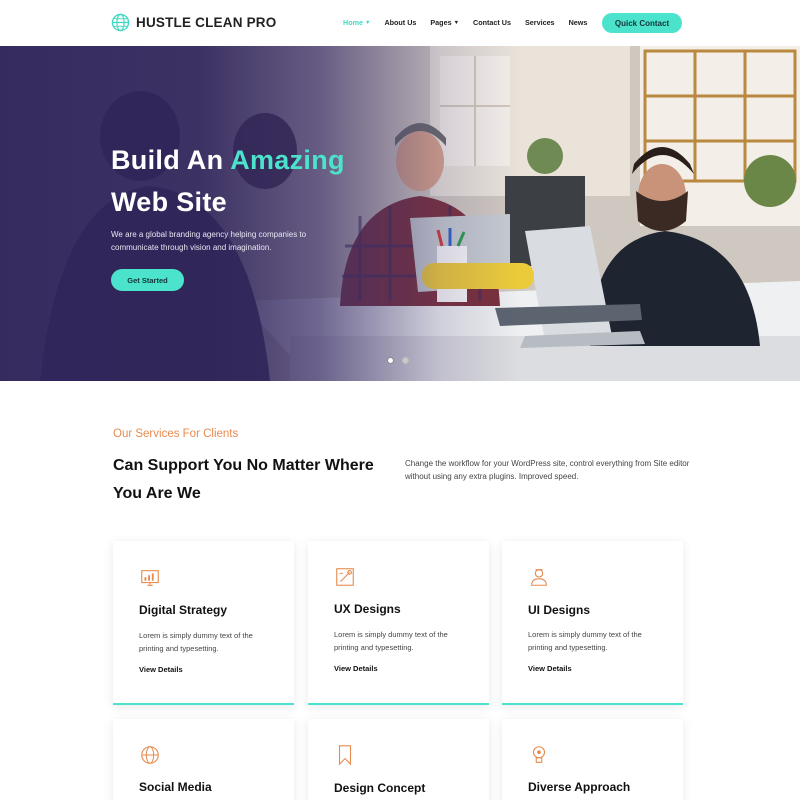  Describe the element at coordinates (175, 787) in the screenshot. I see `card-title: Social Media` at that location.